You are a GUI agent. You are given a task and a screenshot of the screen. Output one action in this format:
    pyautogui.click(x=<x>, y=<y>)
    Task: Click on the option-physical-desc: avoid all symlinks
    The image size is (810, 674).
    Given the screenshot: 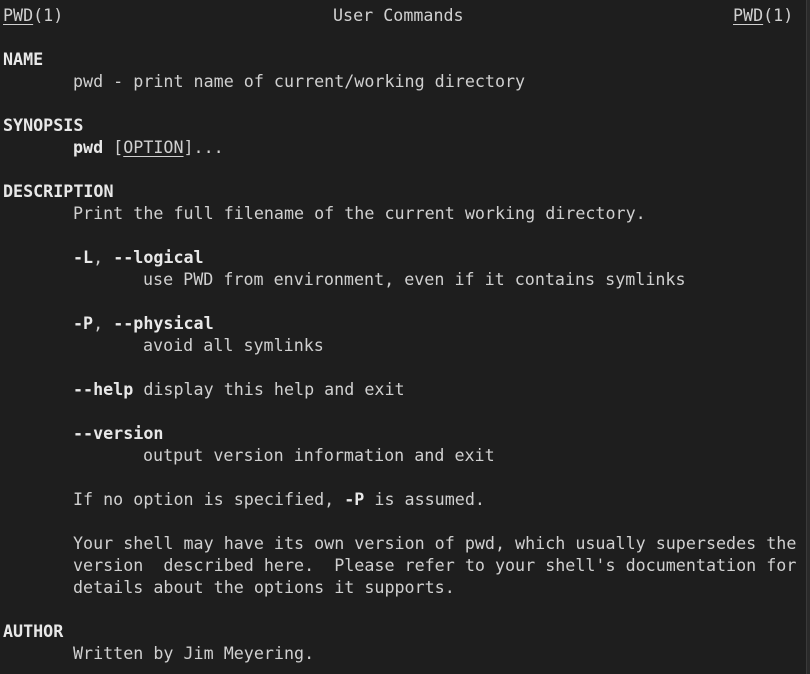 What is the action you would take?
    pyautogui.click(x=233, y=345)
    